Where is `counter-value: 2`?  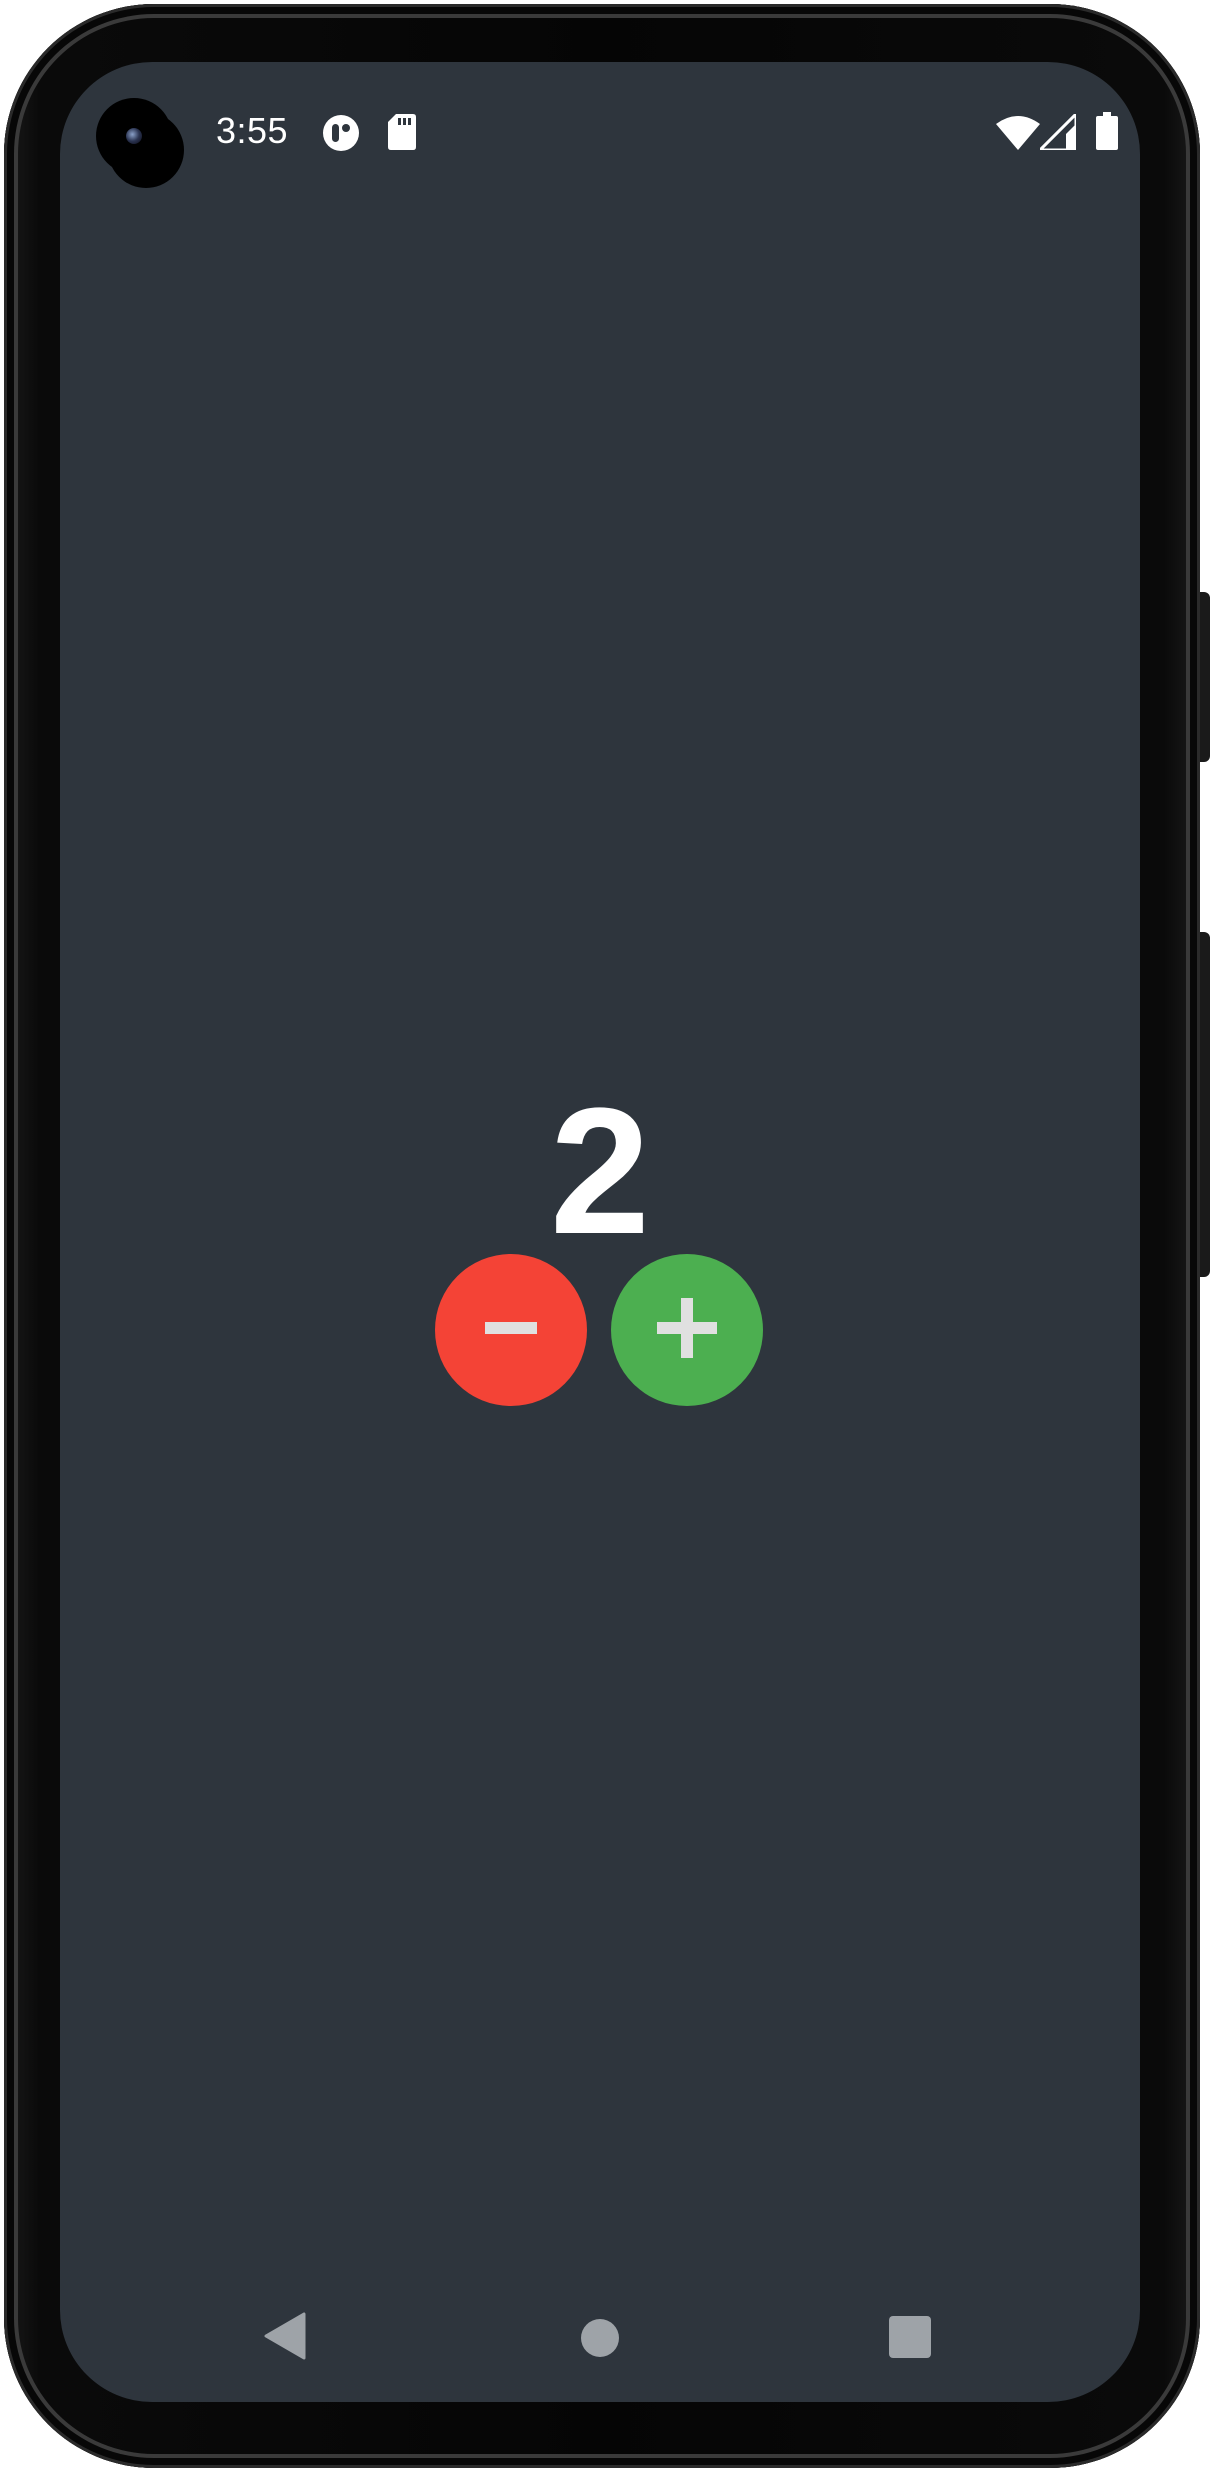
counter-value: 2 is located at coordinates (600, 1171).